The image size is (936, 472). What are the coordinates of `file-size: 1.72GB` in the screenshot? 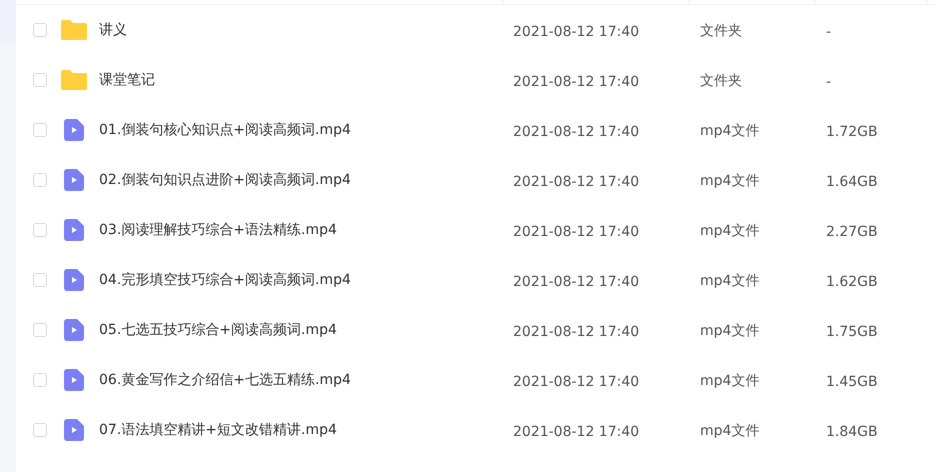 It's located at (852, 132).